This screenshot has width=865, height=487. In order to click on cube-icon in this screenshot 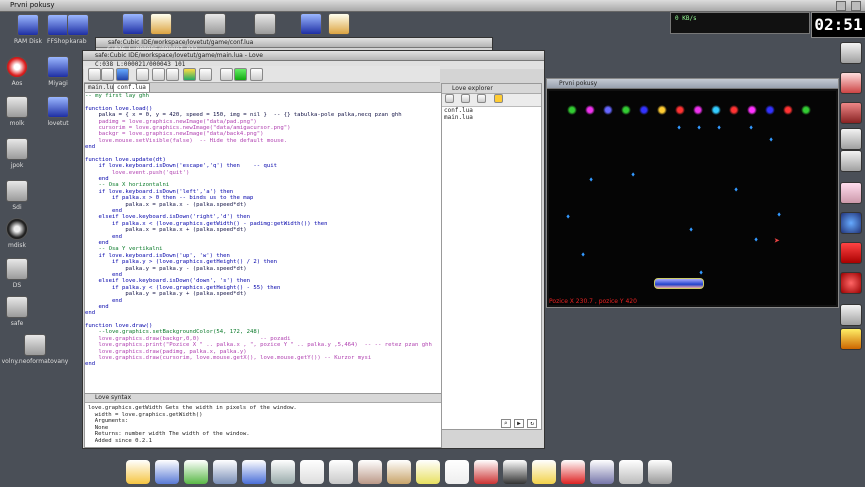, I will do `click(196, 472)`.